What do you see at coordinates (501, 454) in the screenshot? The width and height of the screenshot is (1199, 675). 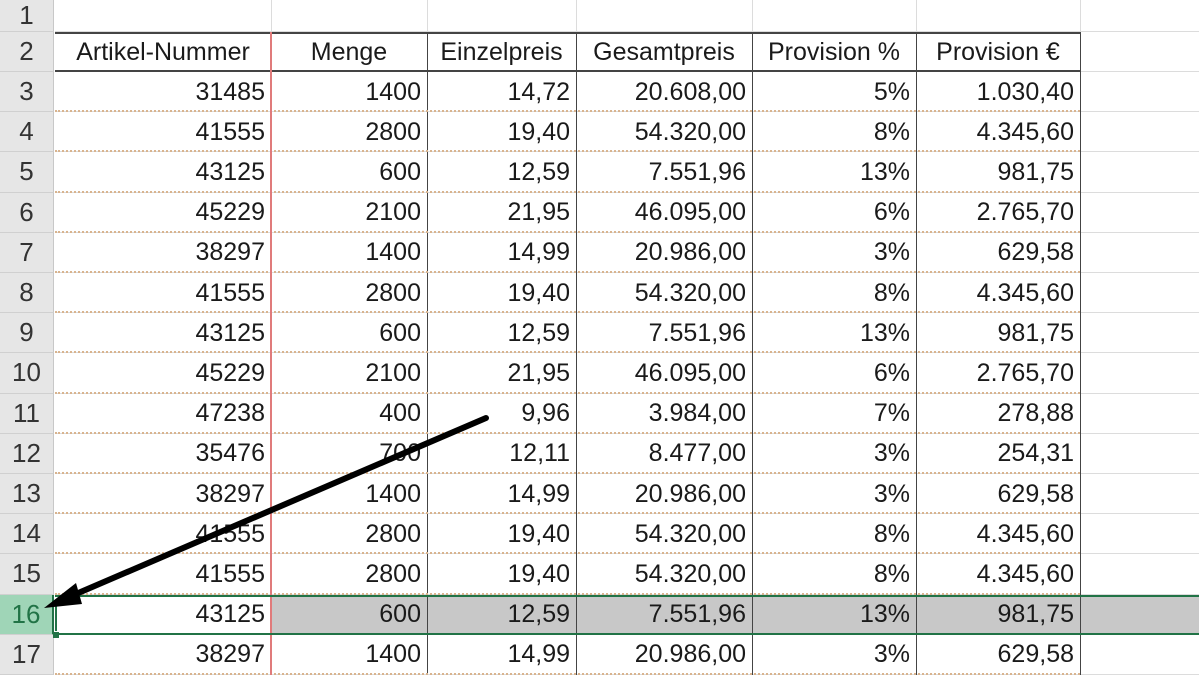 I see `table-cell: 12,11` at bounding box center [501, 454].